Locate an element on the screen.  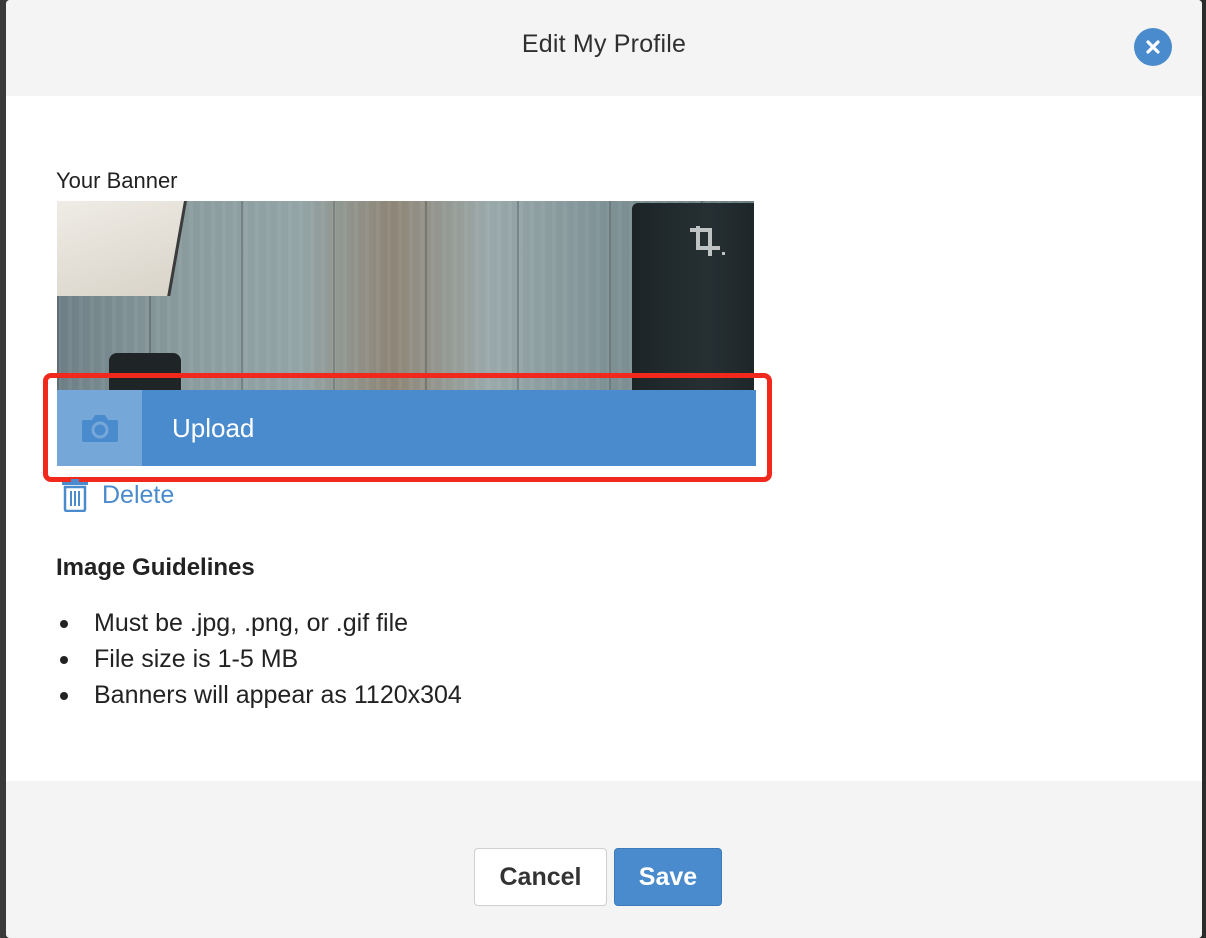
trash-icon is located at coordinates (75, 495).